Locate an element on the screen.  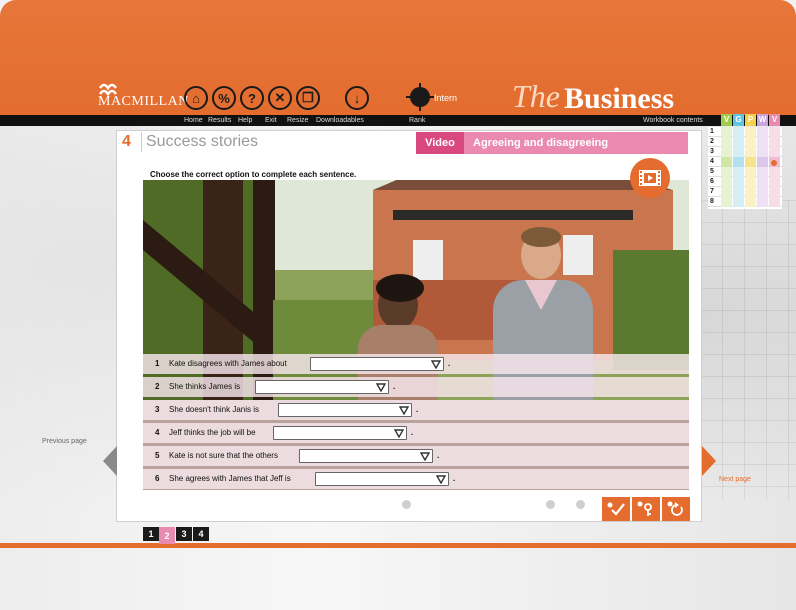
downloadables-icon: ↓ is located at coordinates (357, 98).